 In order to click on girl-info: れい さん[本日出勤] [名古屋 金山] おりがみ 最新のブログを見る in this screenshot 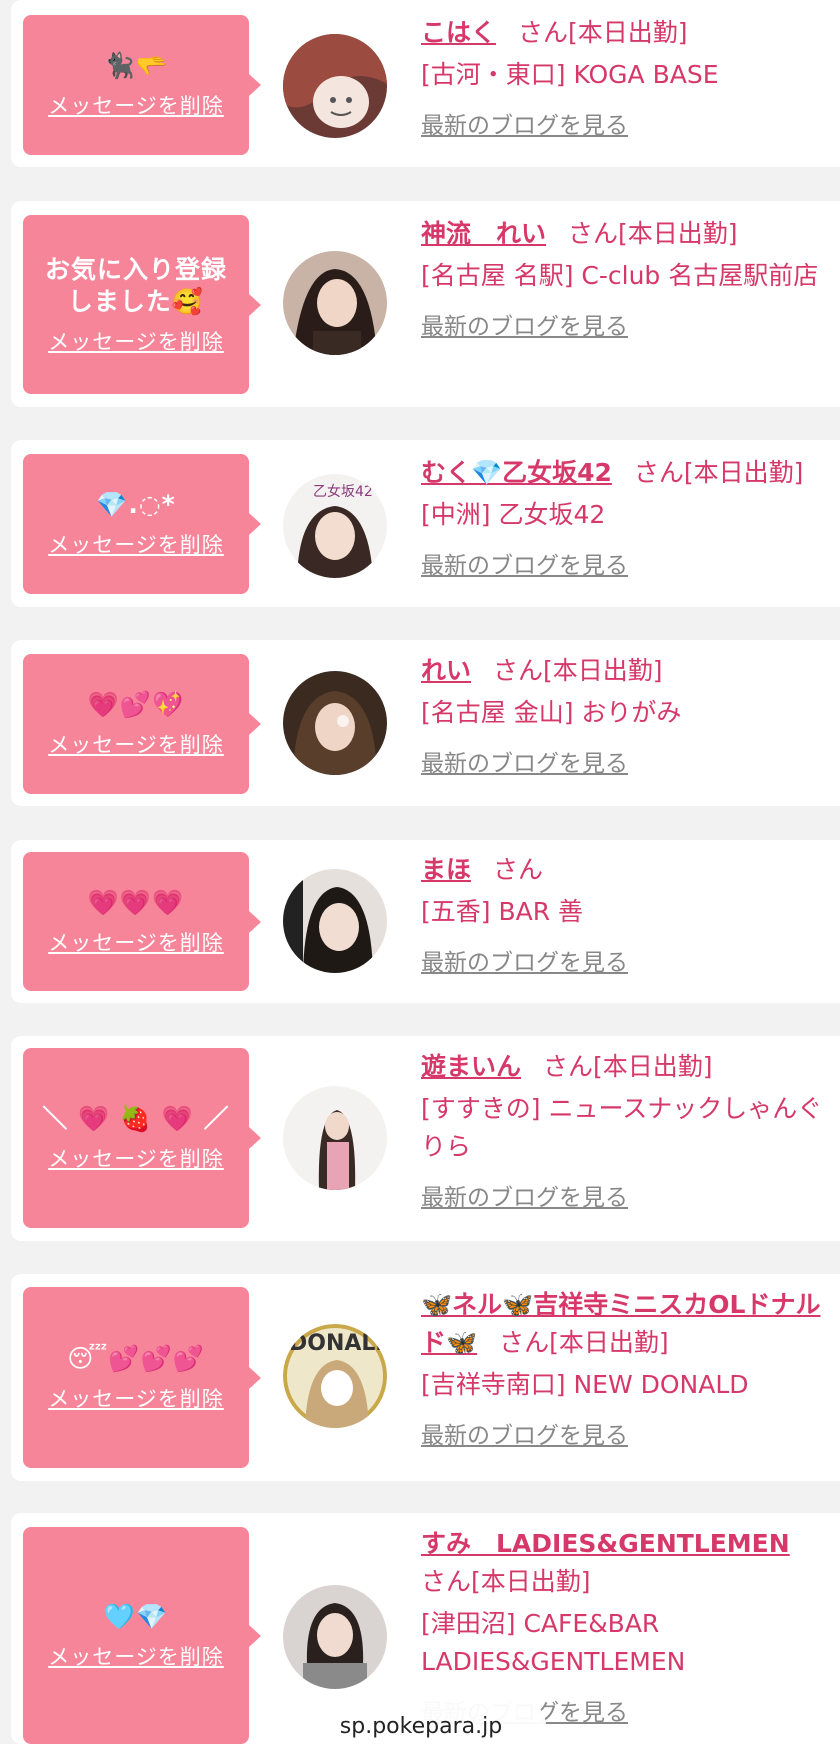, I will do `click(626, 715)`.